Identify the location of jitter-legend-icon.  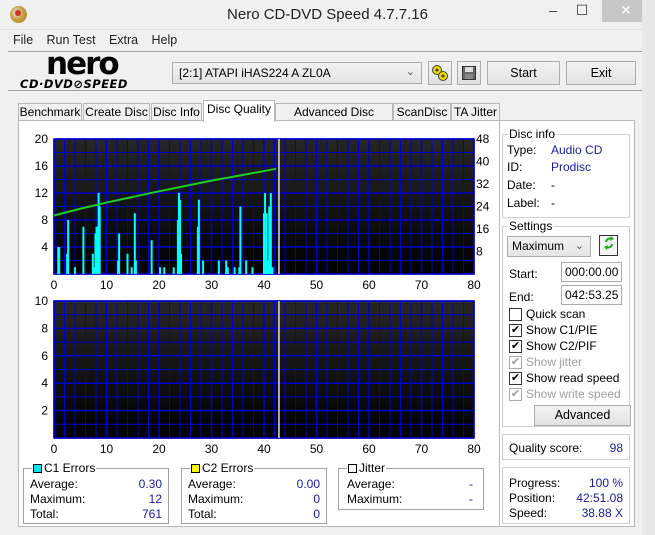
(352, 468).